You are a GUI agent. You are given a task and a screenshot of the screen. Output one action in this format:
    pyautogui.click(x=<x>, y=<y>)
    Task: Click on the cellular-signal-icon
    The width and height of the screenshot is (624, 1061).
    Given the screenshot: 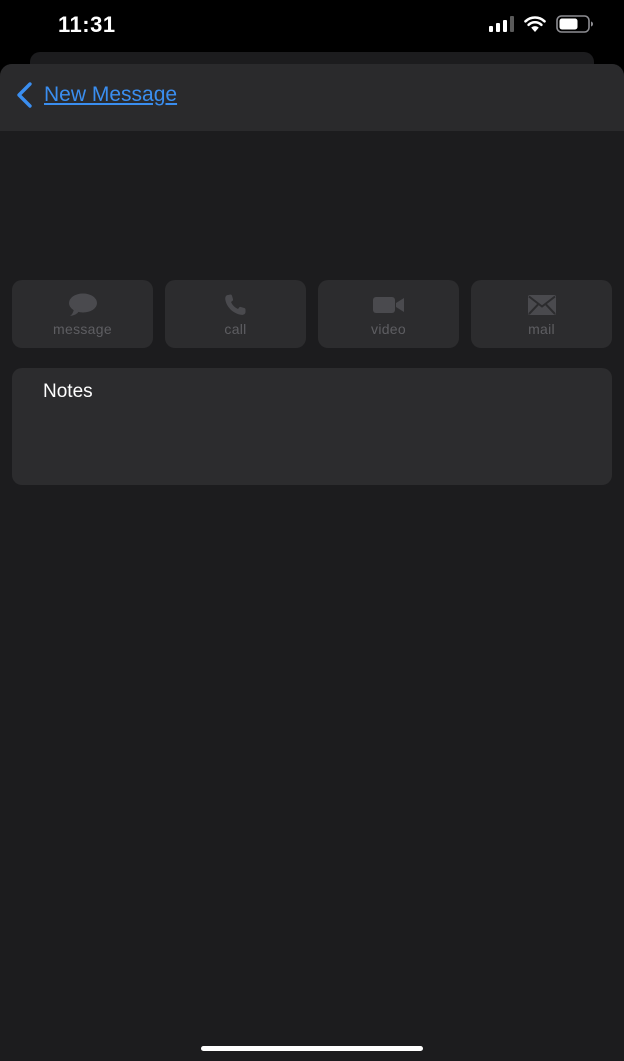 What is the action you would take?
    pyautogui.click(x=501, y=24)
    